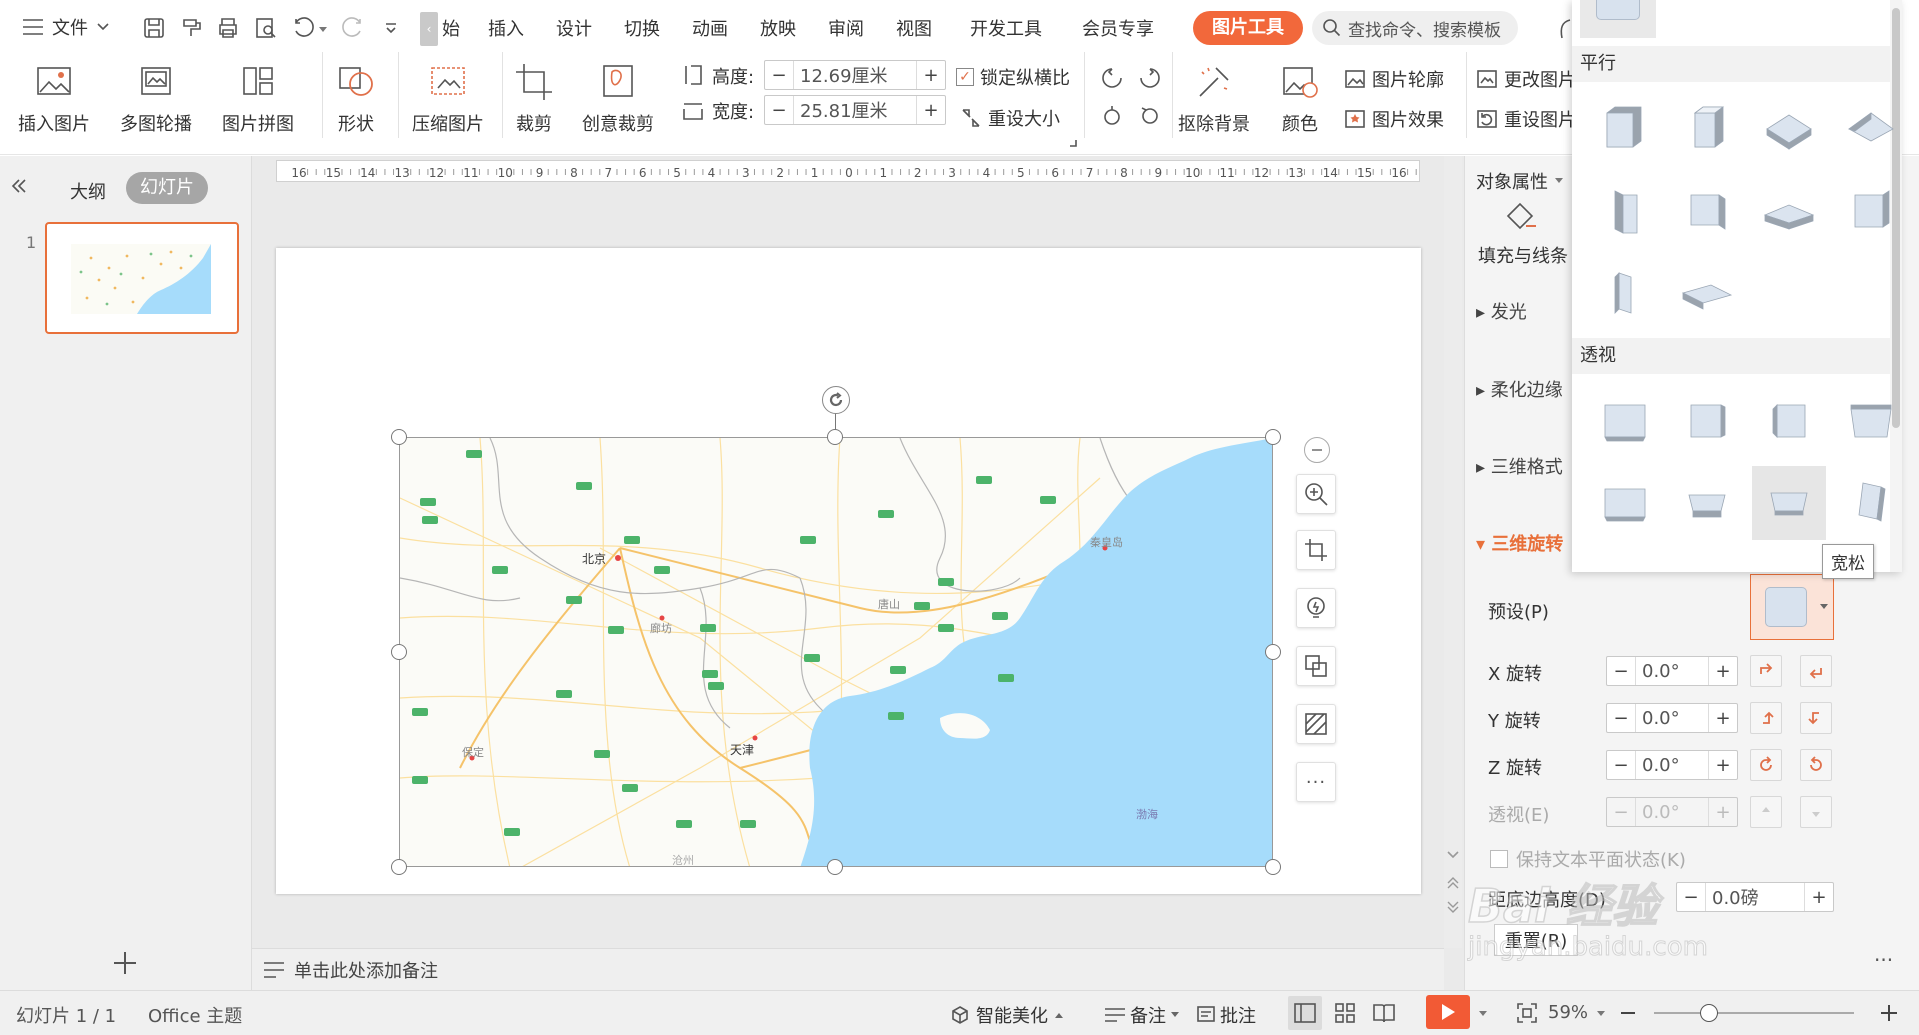  I want to click on rotate-left-icon, so click(1112, 78).